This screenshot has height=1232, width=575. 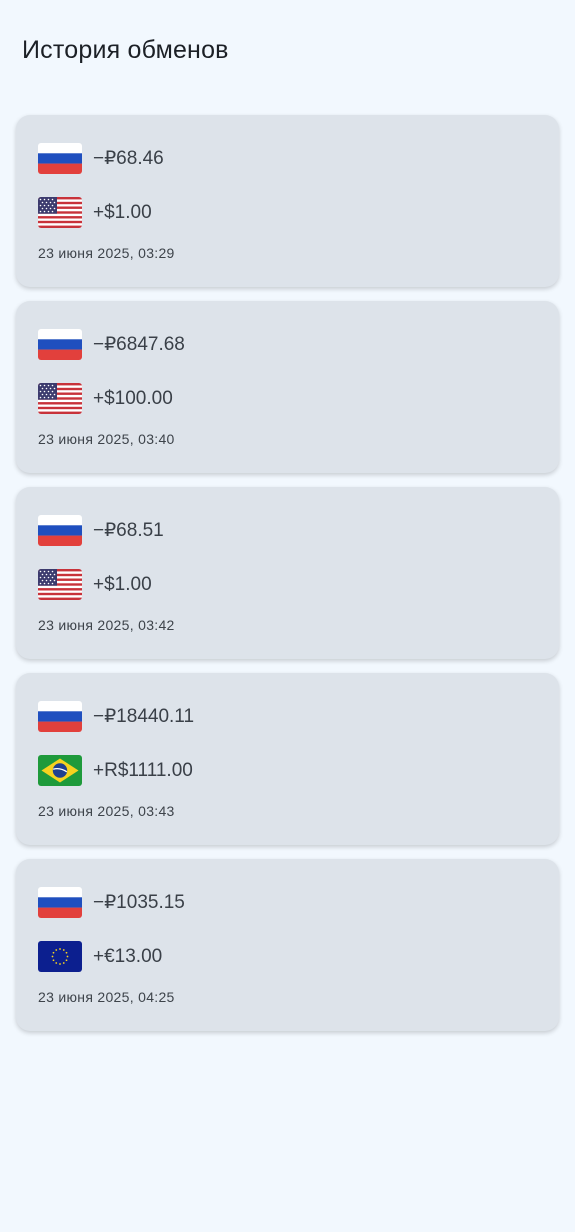 I want to click on exchange-from-row: −₽18440.11, so click(x=116, y=716).